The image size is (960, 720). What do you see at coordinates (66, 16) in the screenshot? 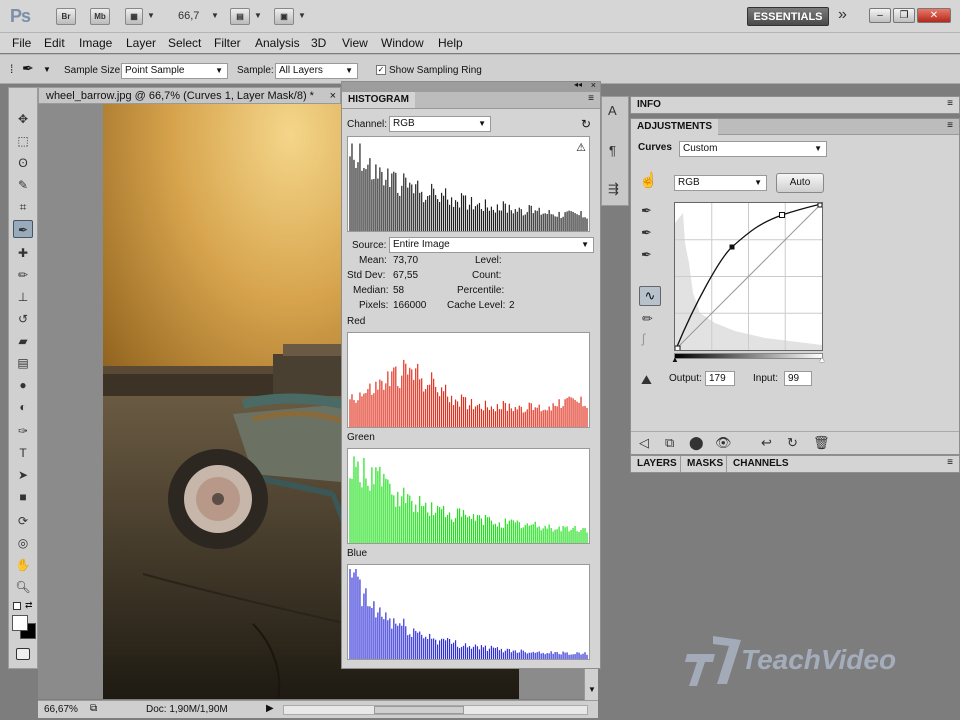
I see `launch-bridge-button: Br` at bounding box center [66, 16].